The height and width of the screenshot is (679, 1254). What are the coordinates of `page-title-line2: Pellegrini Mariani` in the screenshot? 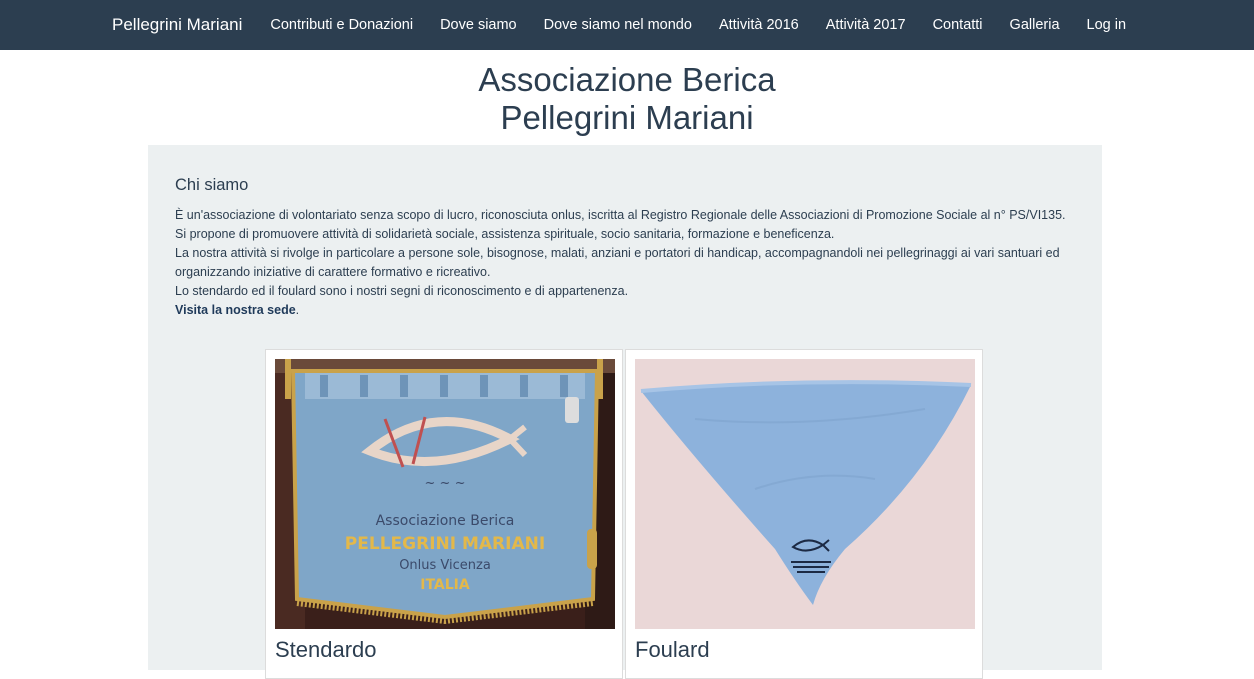 It's located at (627, 117).